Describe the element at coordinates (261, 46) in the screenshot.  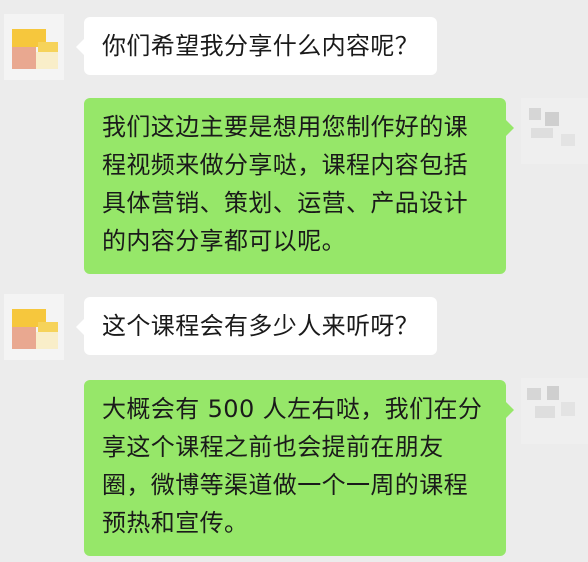
I see `message-text: 你们希望我分享什么内容呢？` at that location.